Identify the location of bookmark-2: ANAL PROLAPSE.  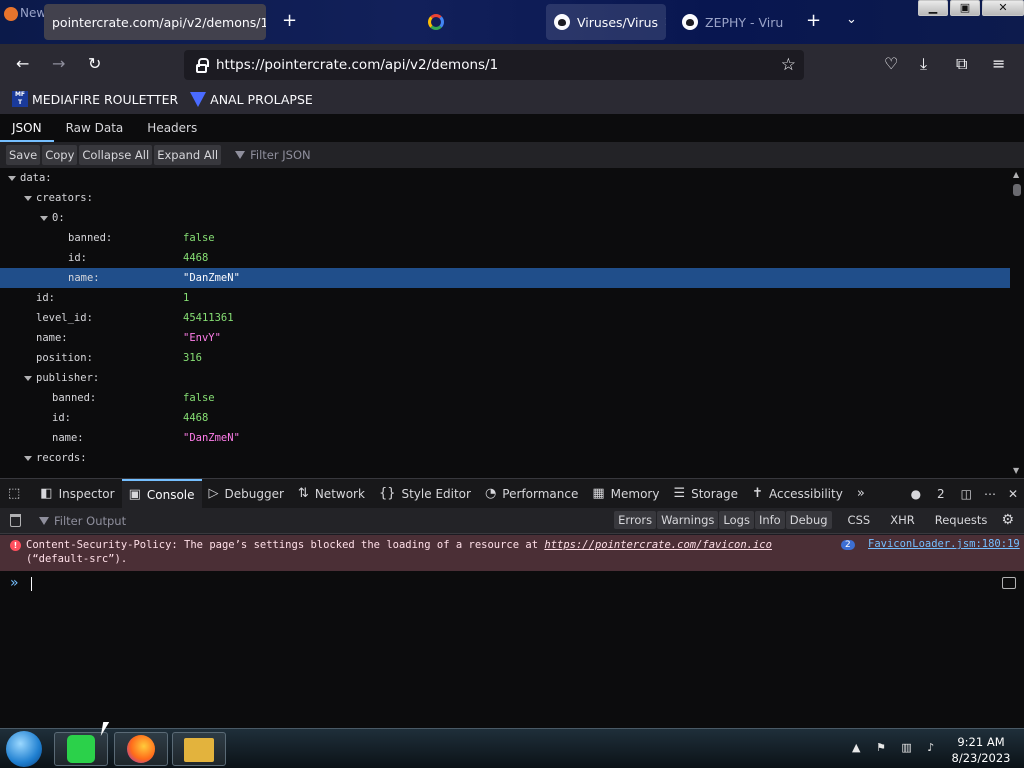
(251, 99).